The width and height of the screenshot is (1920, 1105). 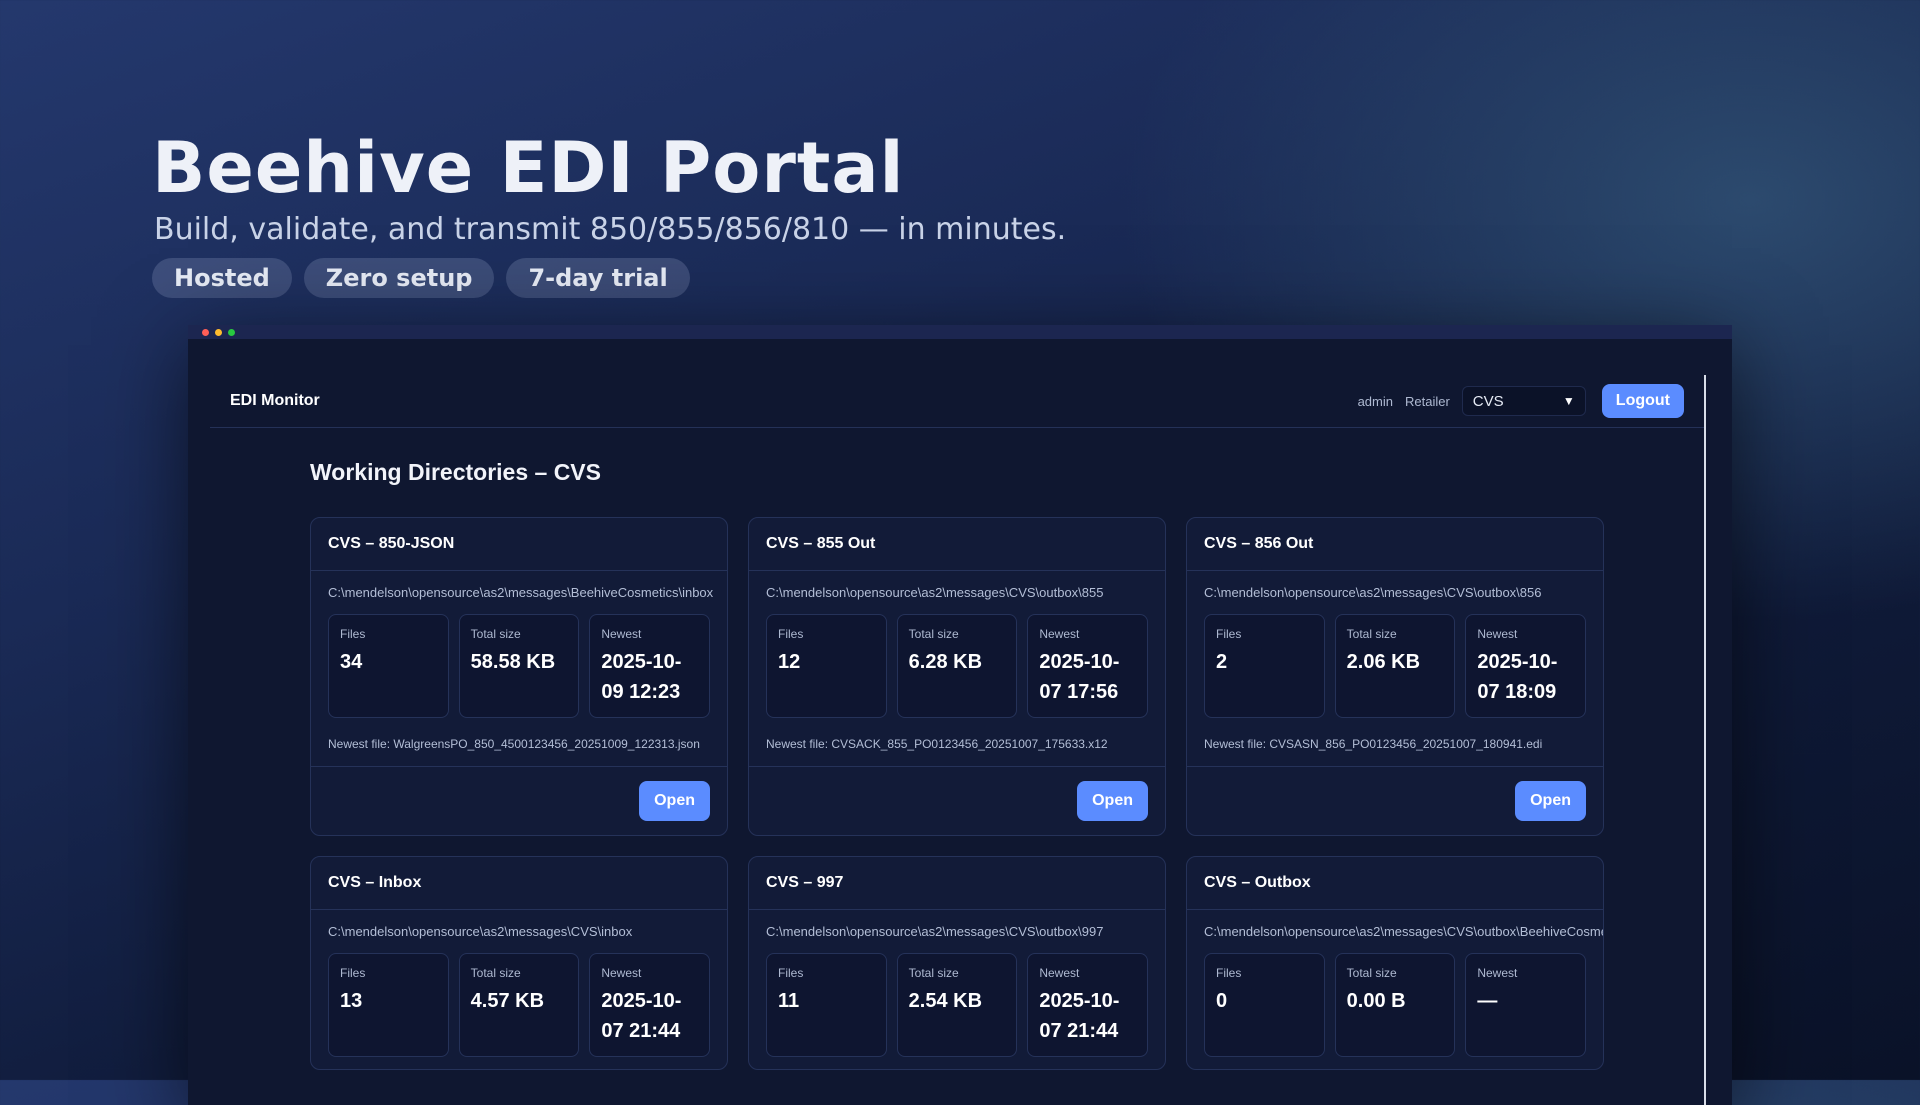 What do you see at coordinates (1375, 401) in the screenshot?
I see `username: admin` at bounding box center [1375, 401].